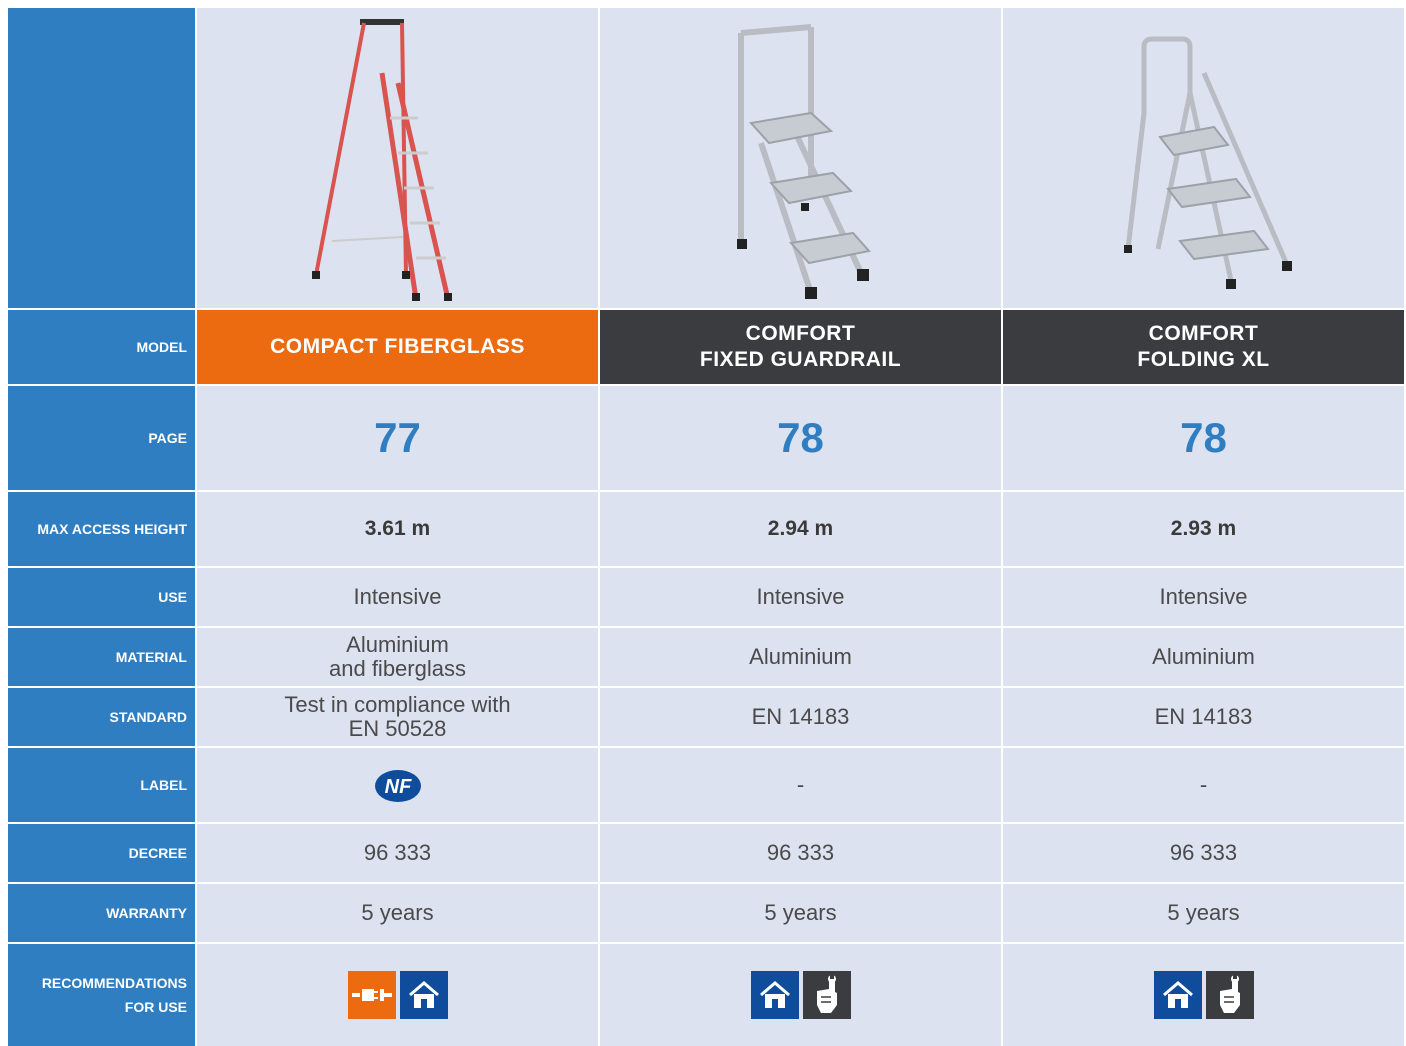  What do you see at coordinates (800, 853) in the screenshot?
I see `decree-comfort-fixed-guardrail: 96 333` at bounding box center [800, 853].